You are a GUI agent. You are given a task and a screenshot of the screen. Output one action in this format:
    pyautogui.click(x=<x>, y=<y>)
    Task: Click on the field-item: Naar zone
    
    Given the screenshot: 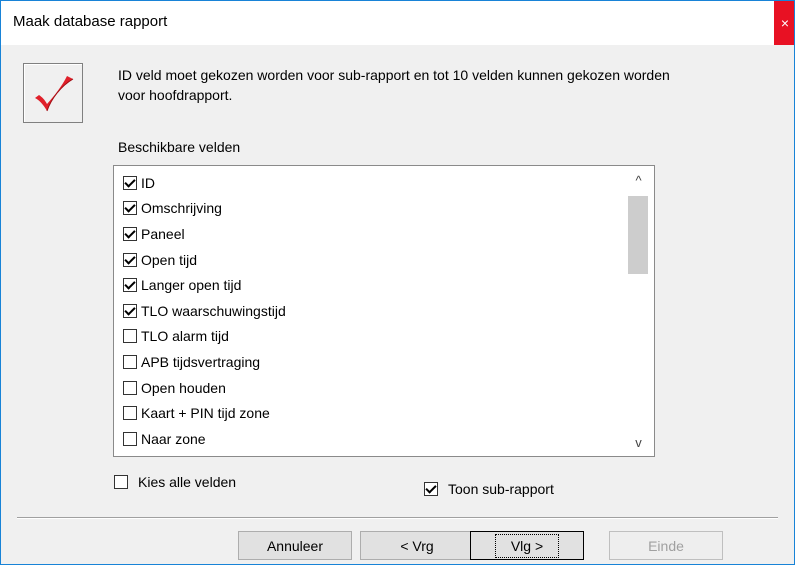 What is the action you would take?
    pyautogui.click(x=371, y=439)
    